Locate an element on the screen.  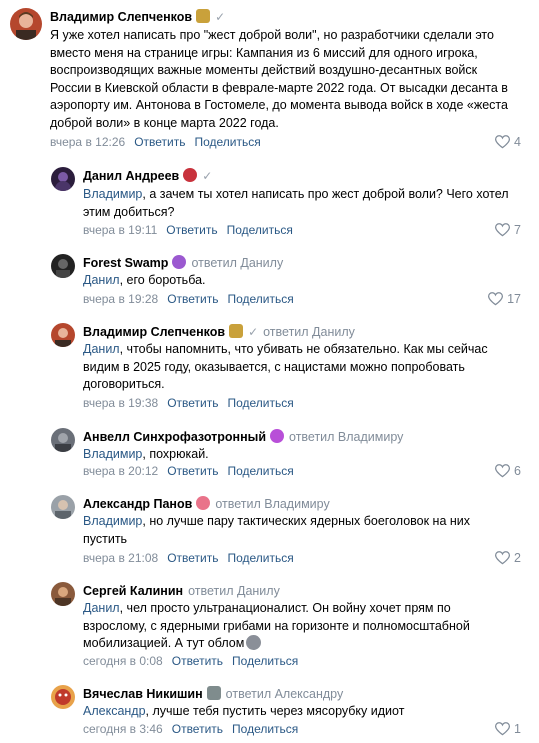
comment-time: вчера в 19:11 is located at coordinates (120, 230).